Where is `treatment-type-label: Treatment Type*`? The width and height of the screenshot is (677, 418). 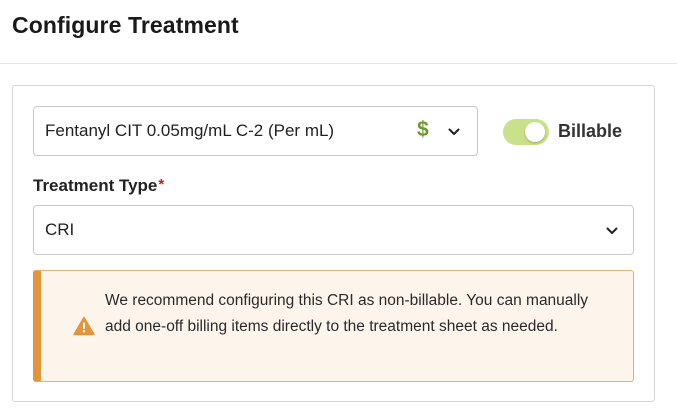 treatment-type-label: Treatment Type* is located at coordinates (98, 186).